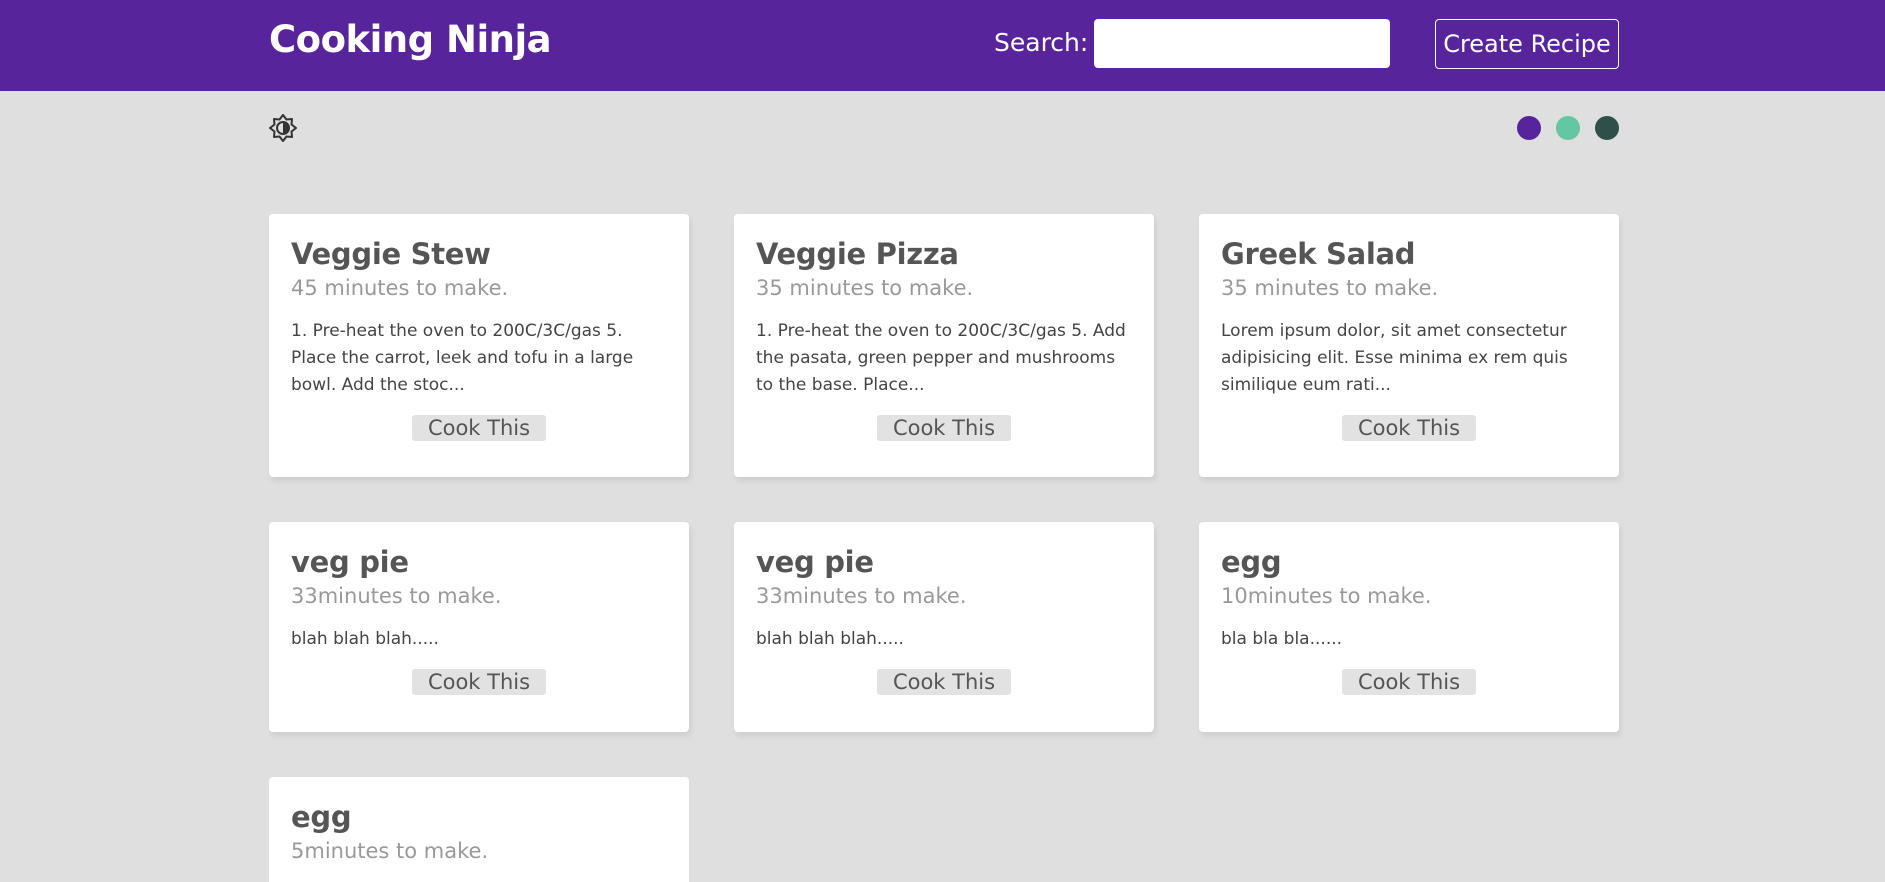 The image size is (1885, 882). What do you see at coordinates (1527, 44) in the screenshot?
I see `create-recipe-button: Create Recipe` at bounding box center [1527, 44].